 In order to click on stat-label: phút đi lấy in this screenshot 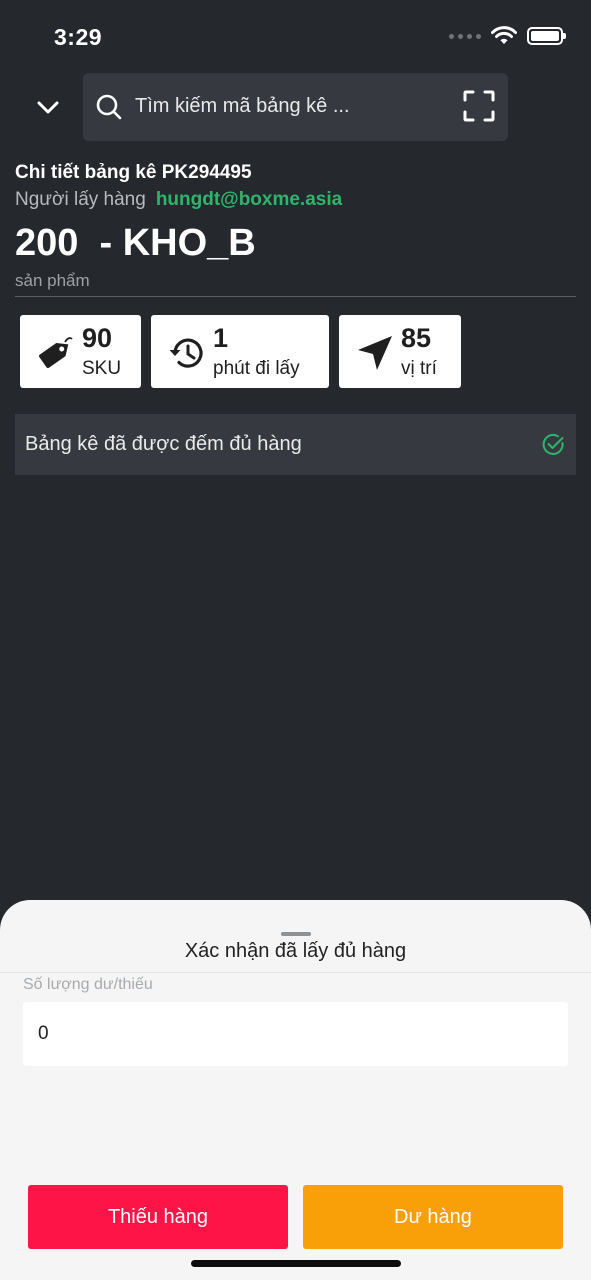, I will do `click(256, 368)`.